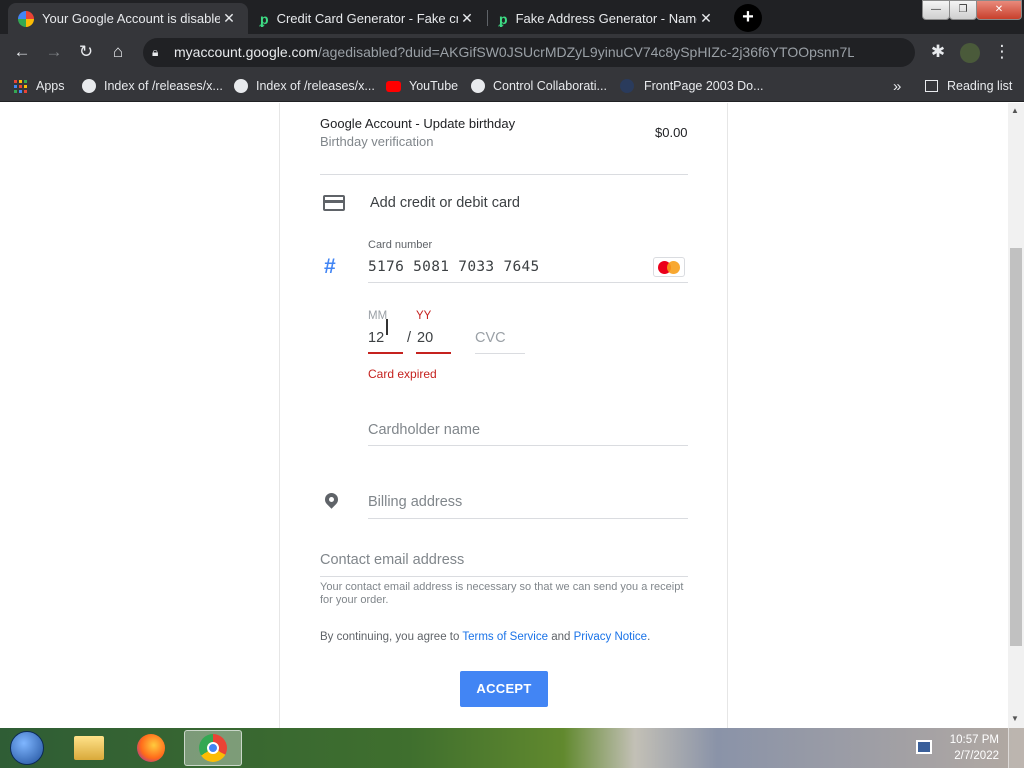 The height and width of the screenshot is (768, 1024). Describe the element at coordinates (999, 10) in the screenshot. I see `window-close-button: ✕` at that location.